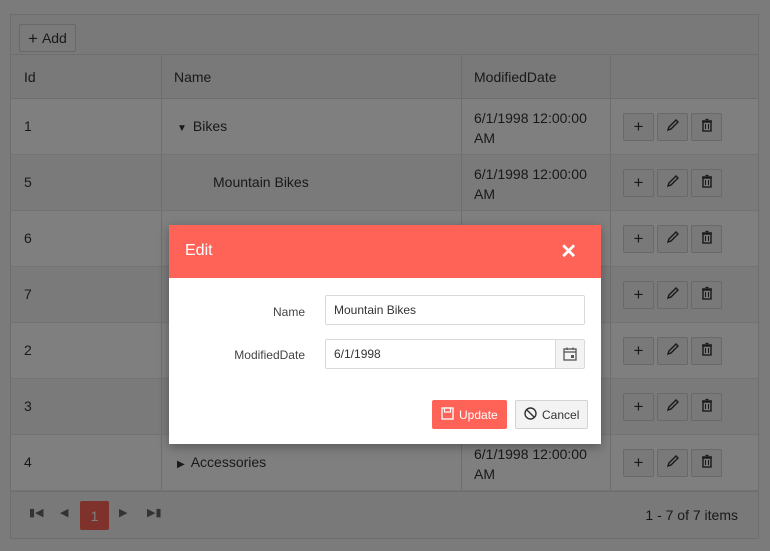  I want to click on modifieddate-input-value: 6/1/1998, so click(357, 354).